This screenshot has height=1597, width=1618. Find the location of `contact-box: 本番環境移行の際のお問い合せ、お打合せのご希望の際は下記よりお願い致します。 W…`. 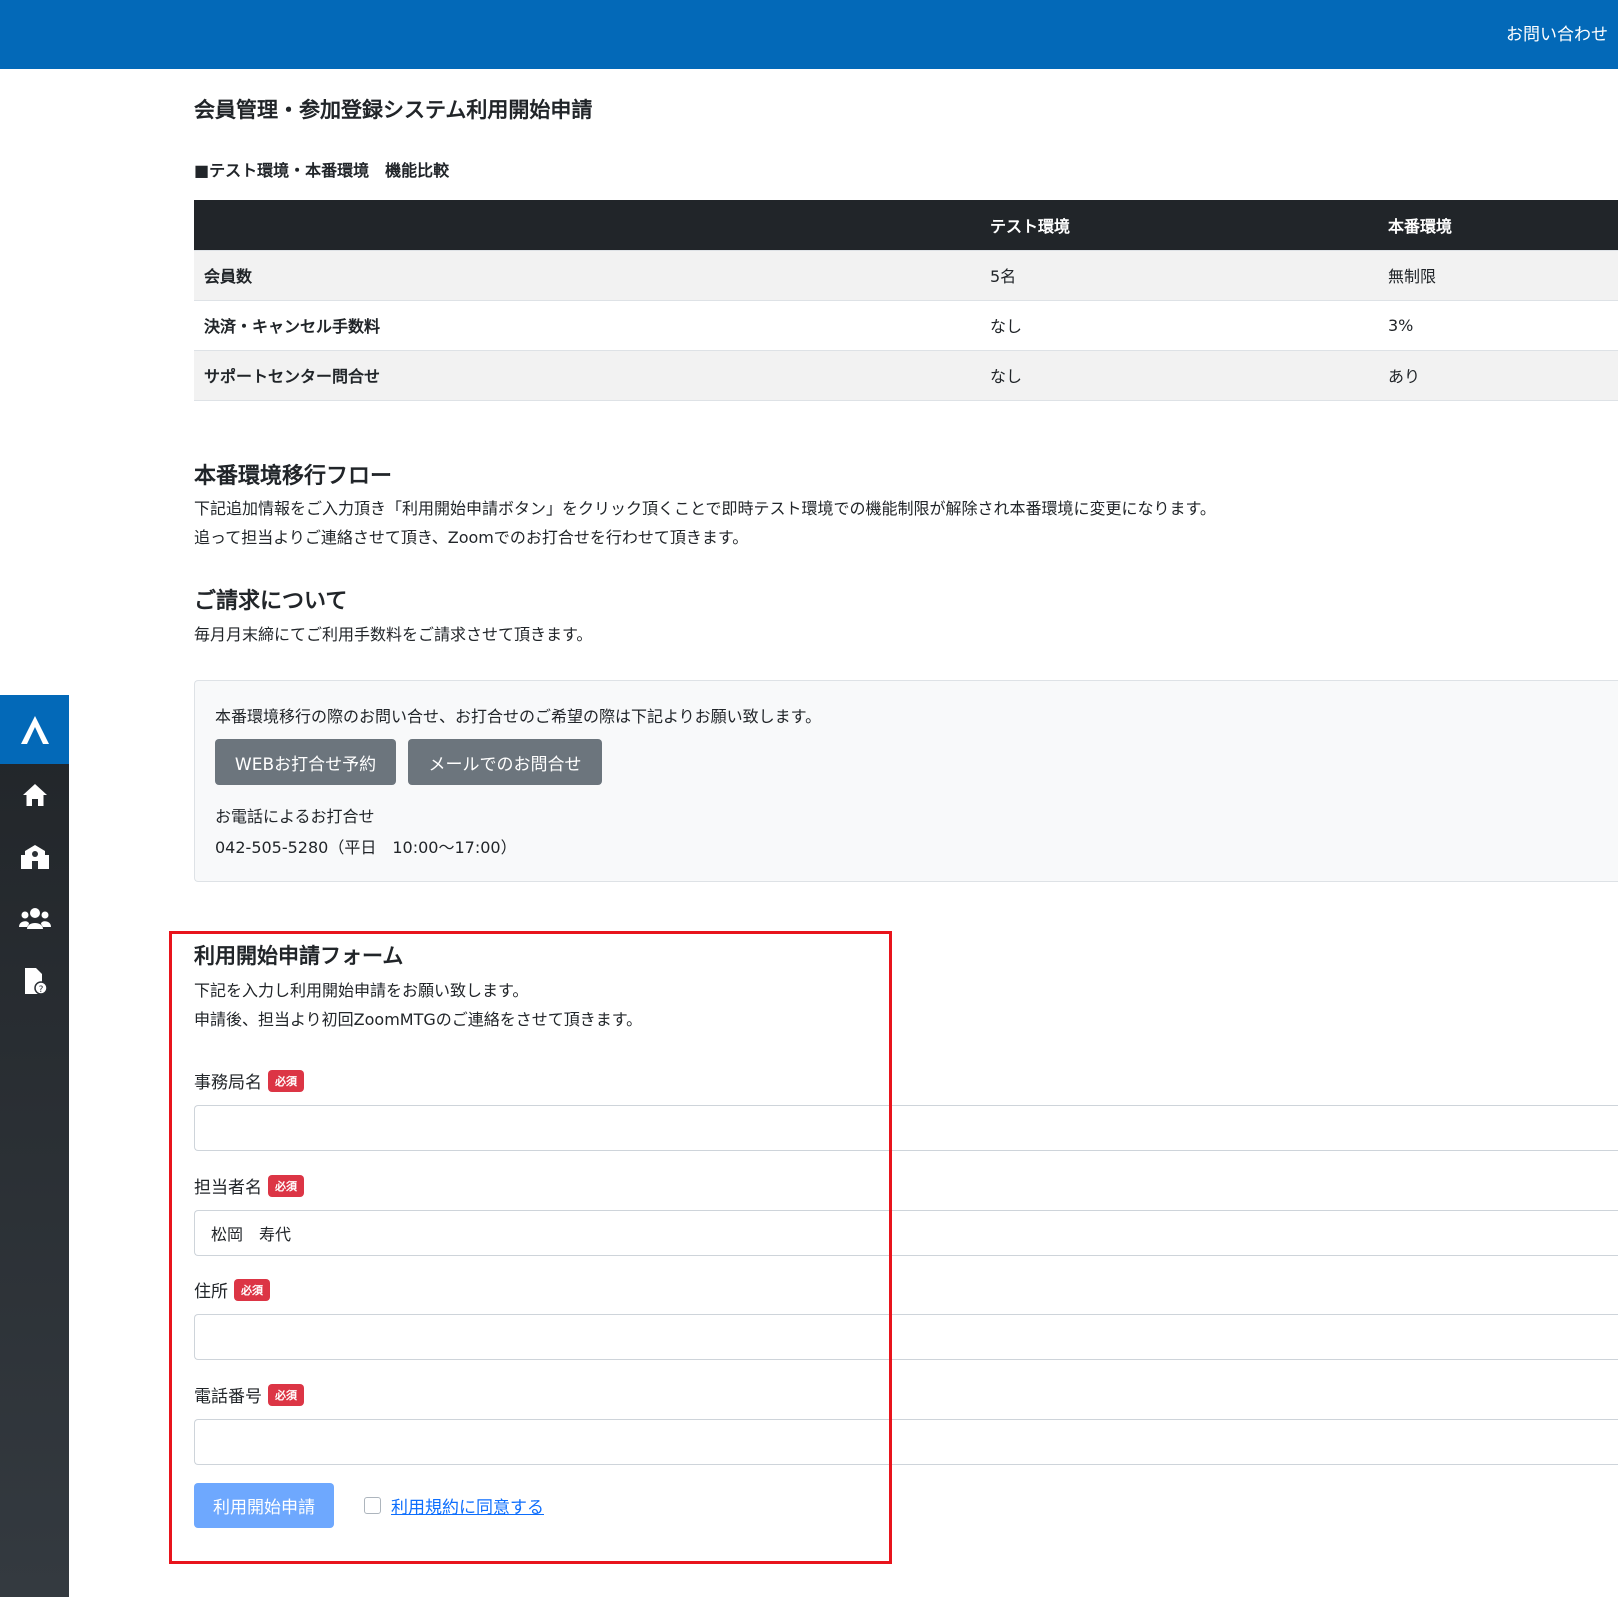

contact-box: 本番環境移行の際のお問い合せ、お打合せのご希望の際は下記よりお願い致します。 W… is located at coordinates (906, 781).